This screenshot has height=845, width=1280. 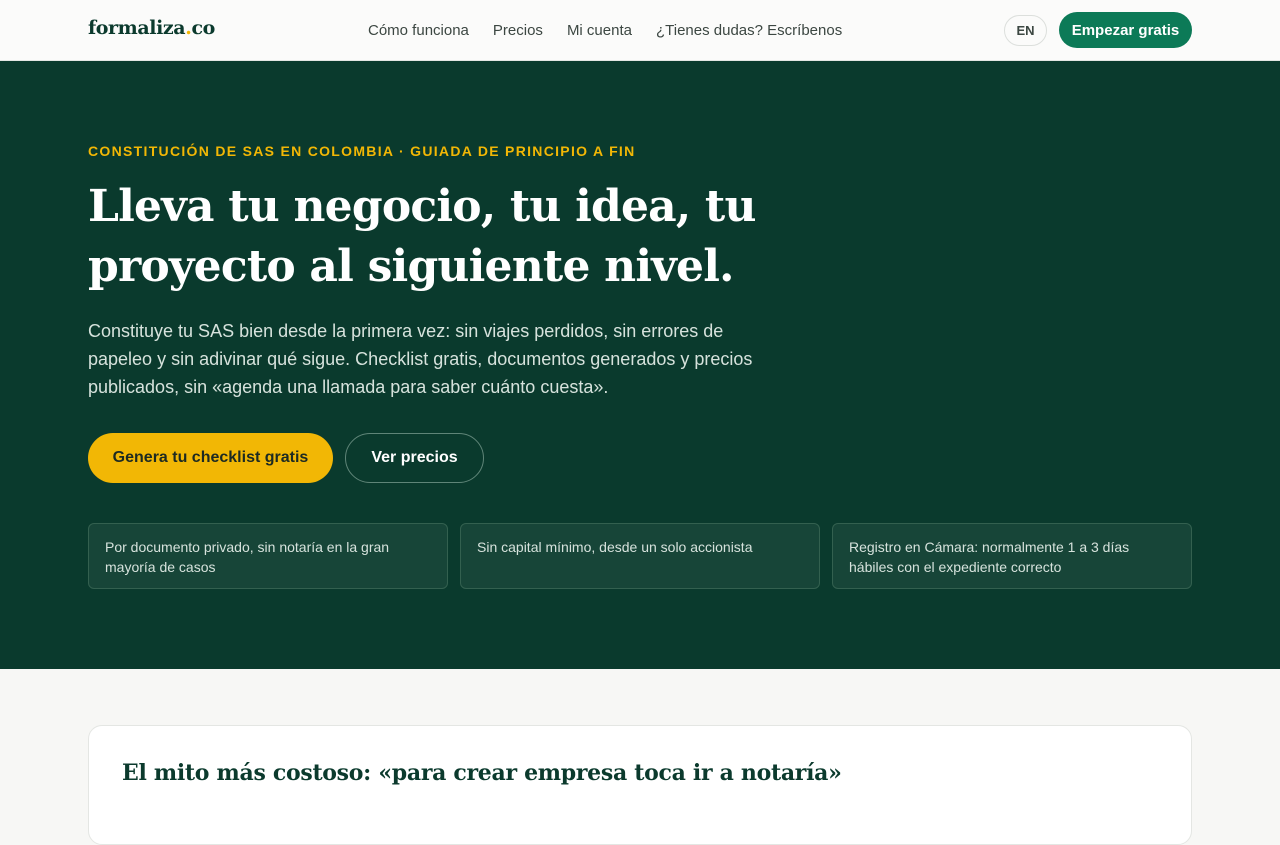 I want to click on nav-link-contact: ¿Tienes dudas? Escríbenos, so click(x=749, y=30).